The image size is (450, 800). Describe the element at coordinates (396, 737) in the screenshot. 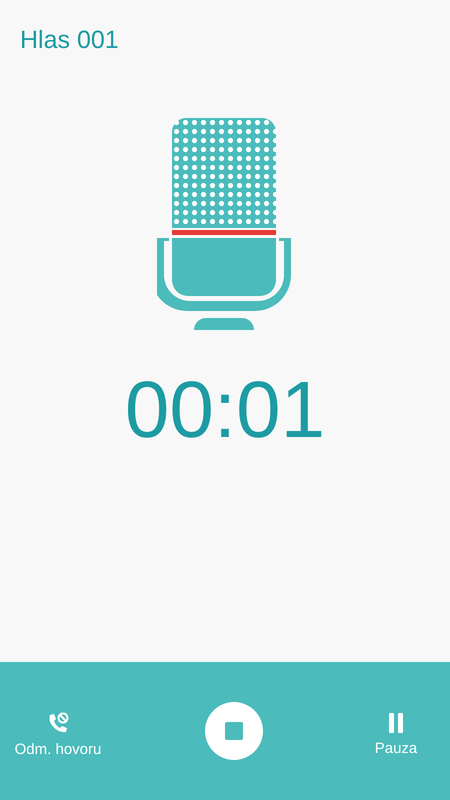

I see `pause-button: Pauza` at that location.